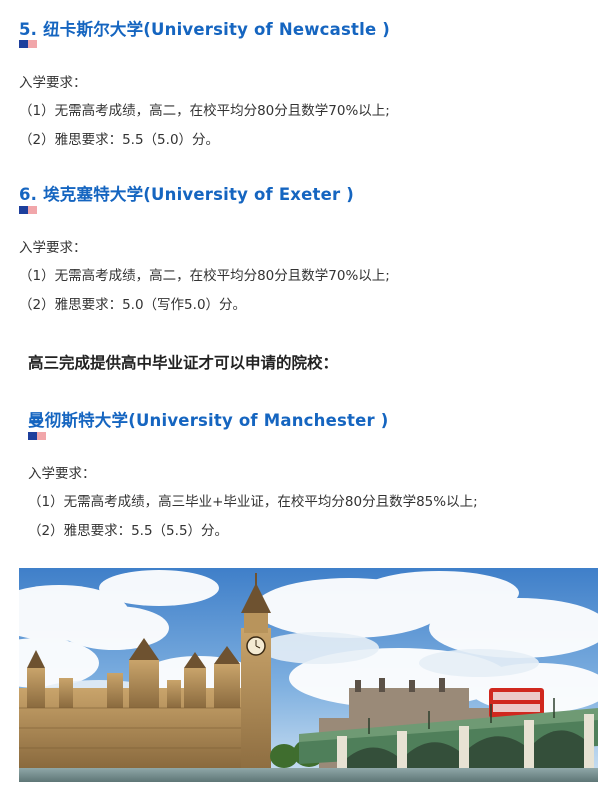 Image resolution: width=610 pixels, height=790 pixels. I want to click on section-title-newcastle: 5. 纽卡斯尔大学(University of Newcastle ), so click(205, 29).